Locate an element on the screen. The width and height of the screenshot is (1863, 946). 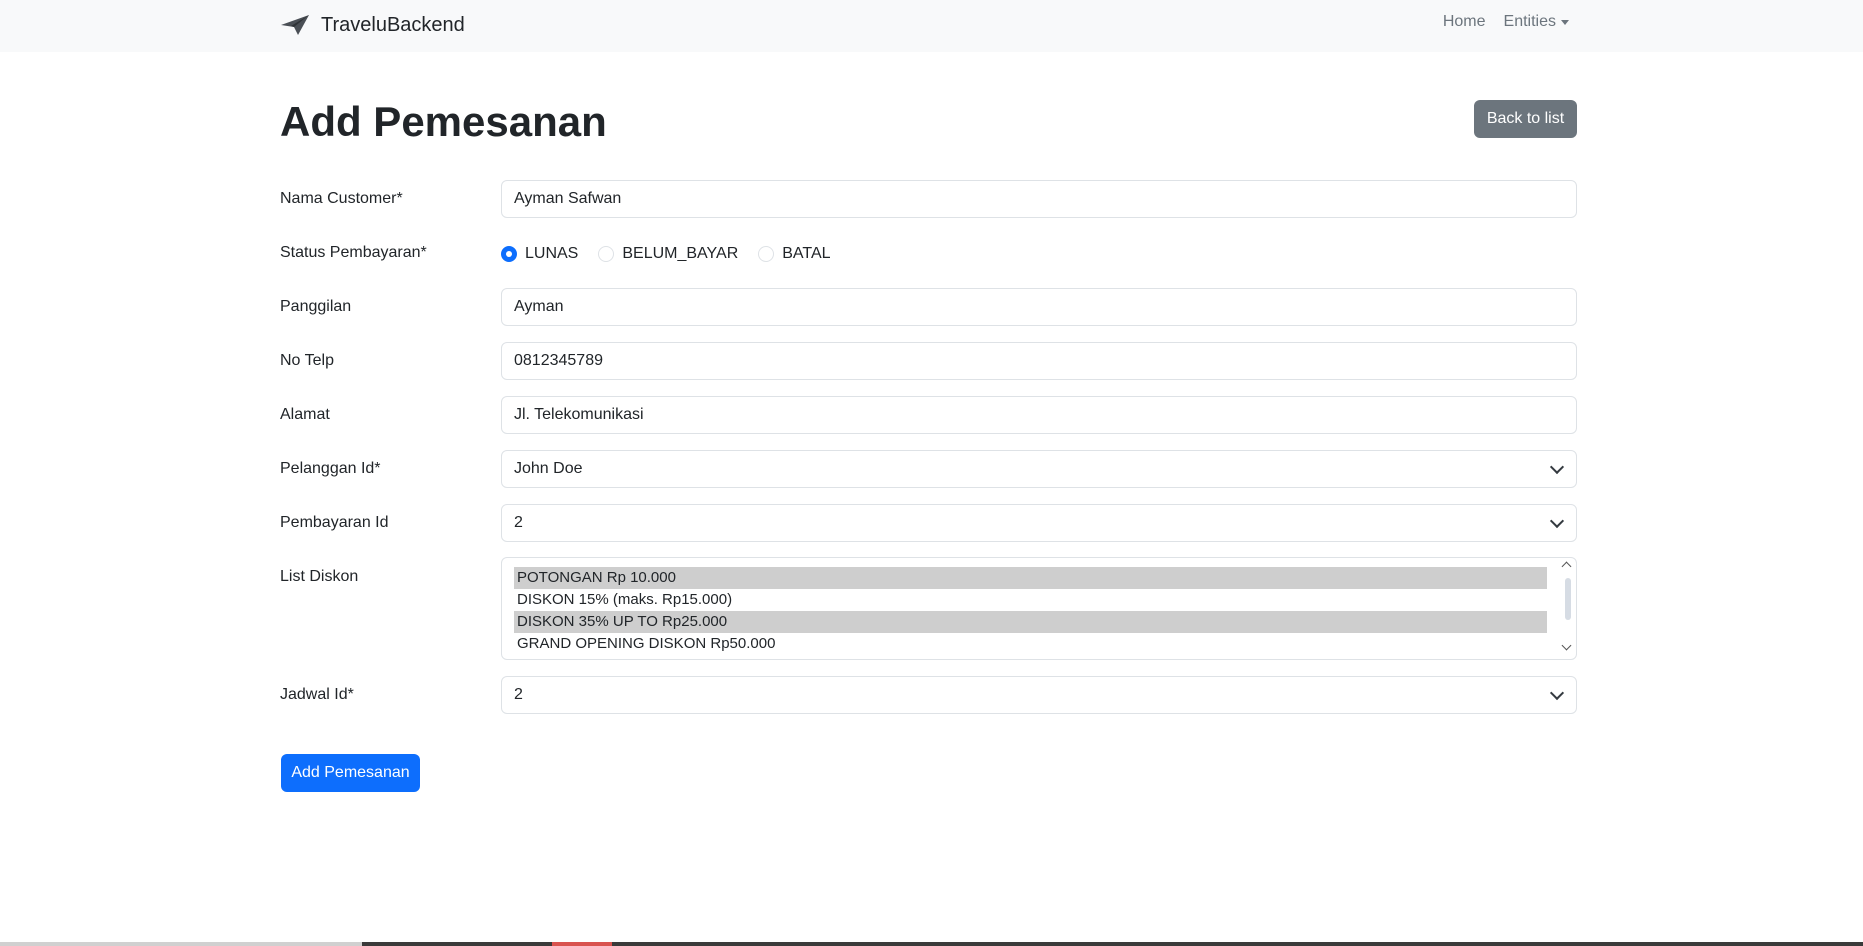
brand-link: TraveluBackend is located at coordinates (372, 25).